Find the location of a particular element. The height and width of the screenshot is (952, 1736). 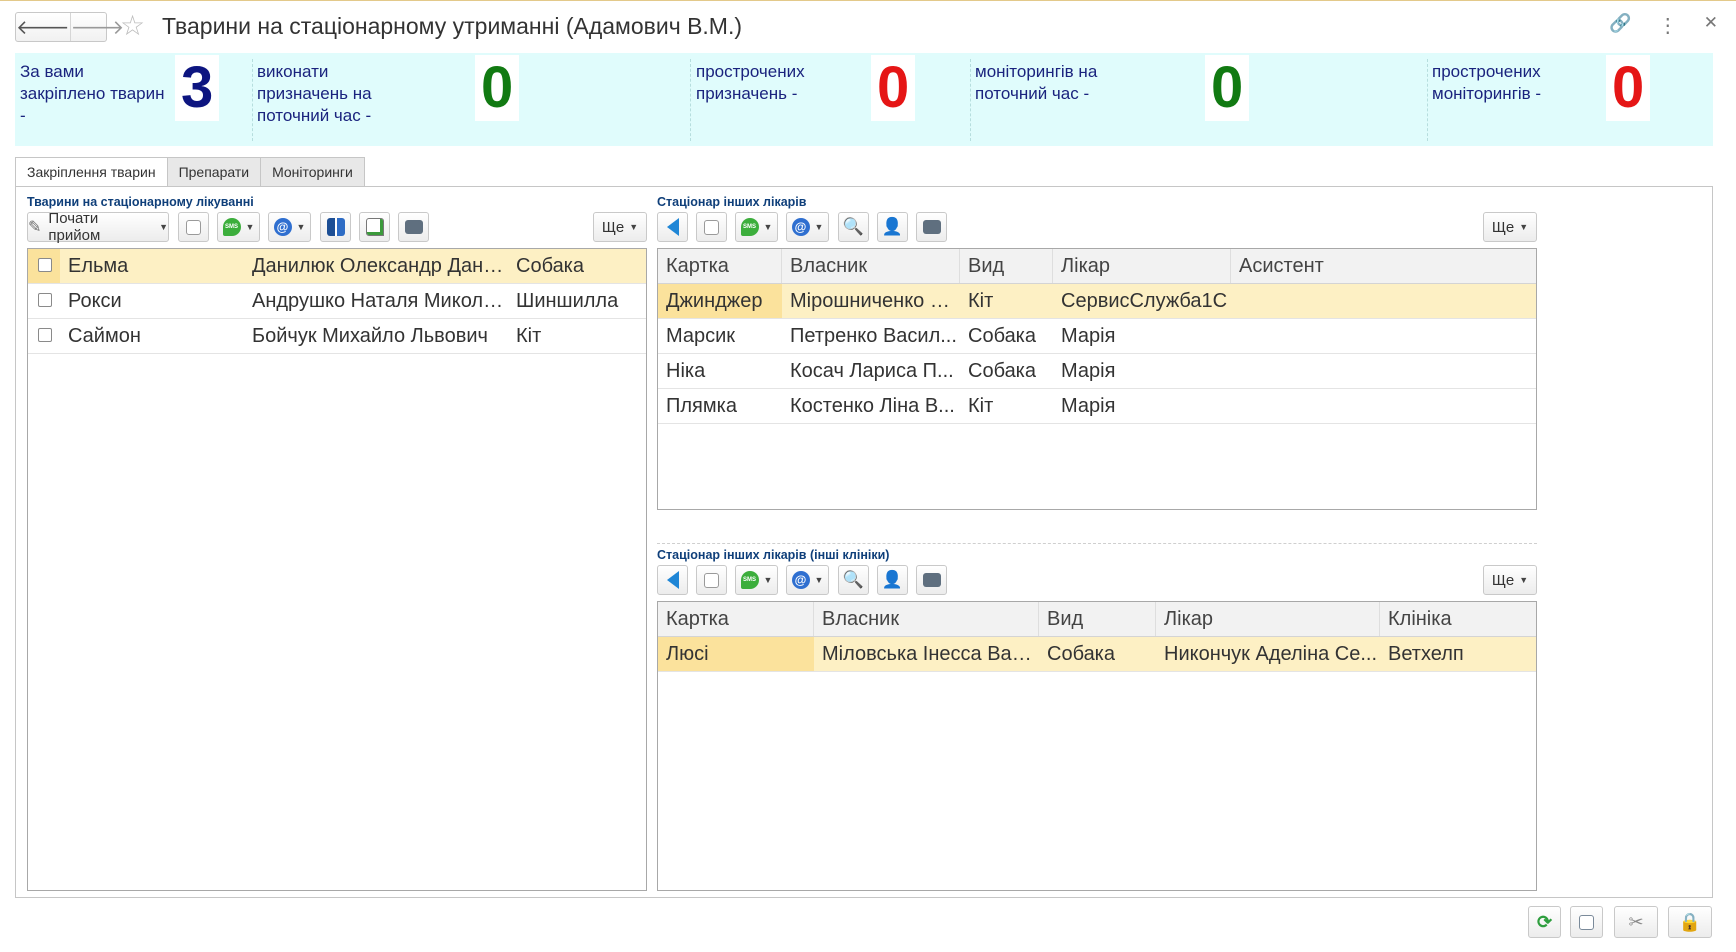

tab-drugs: Препарати is located at coordinates (214, 172).